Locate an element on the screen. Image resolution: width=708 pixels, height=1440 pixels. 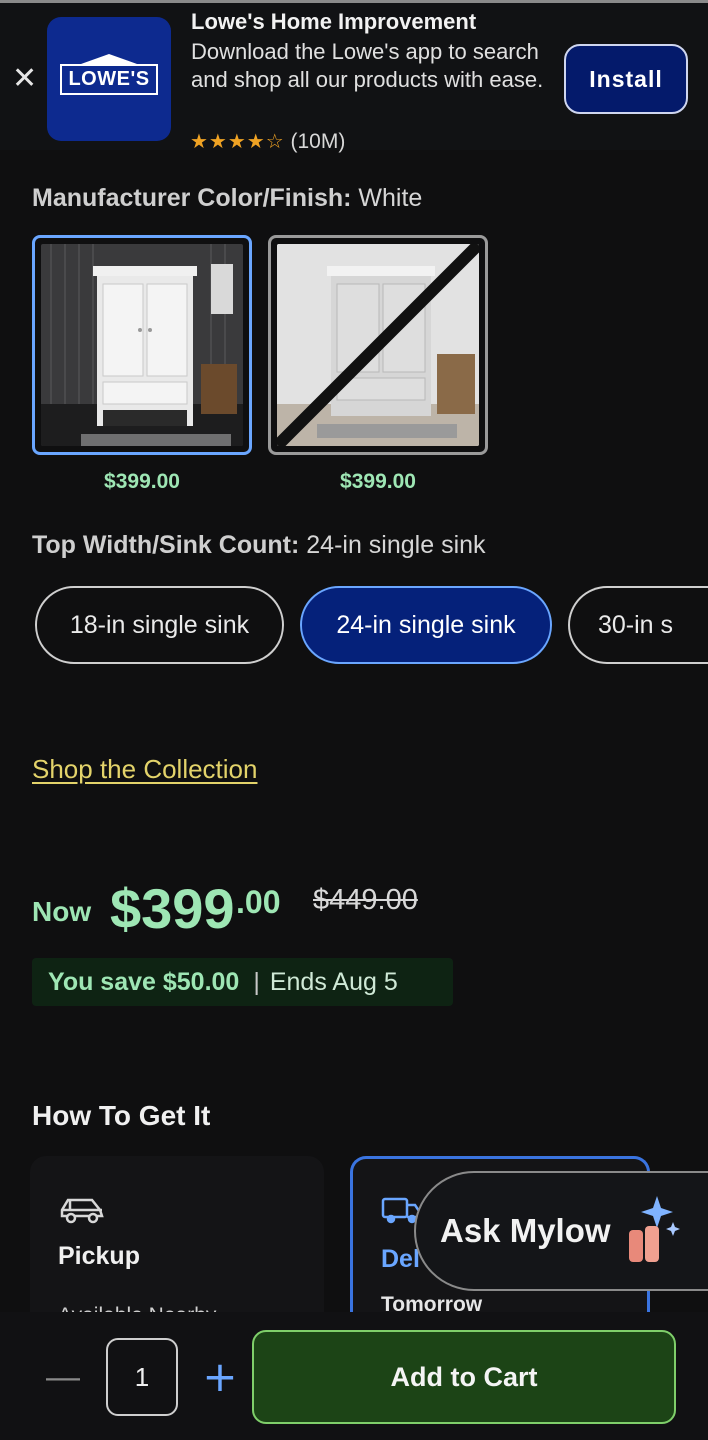
quantity-field: 1 is located at coordinates (142, 1377).